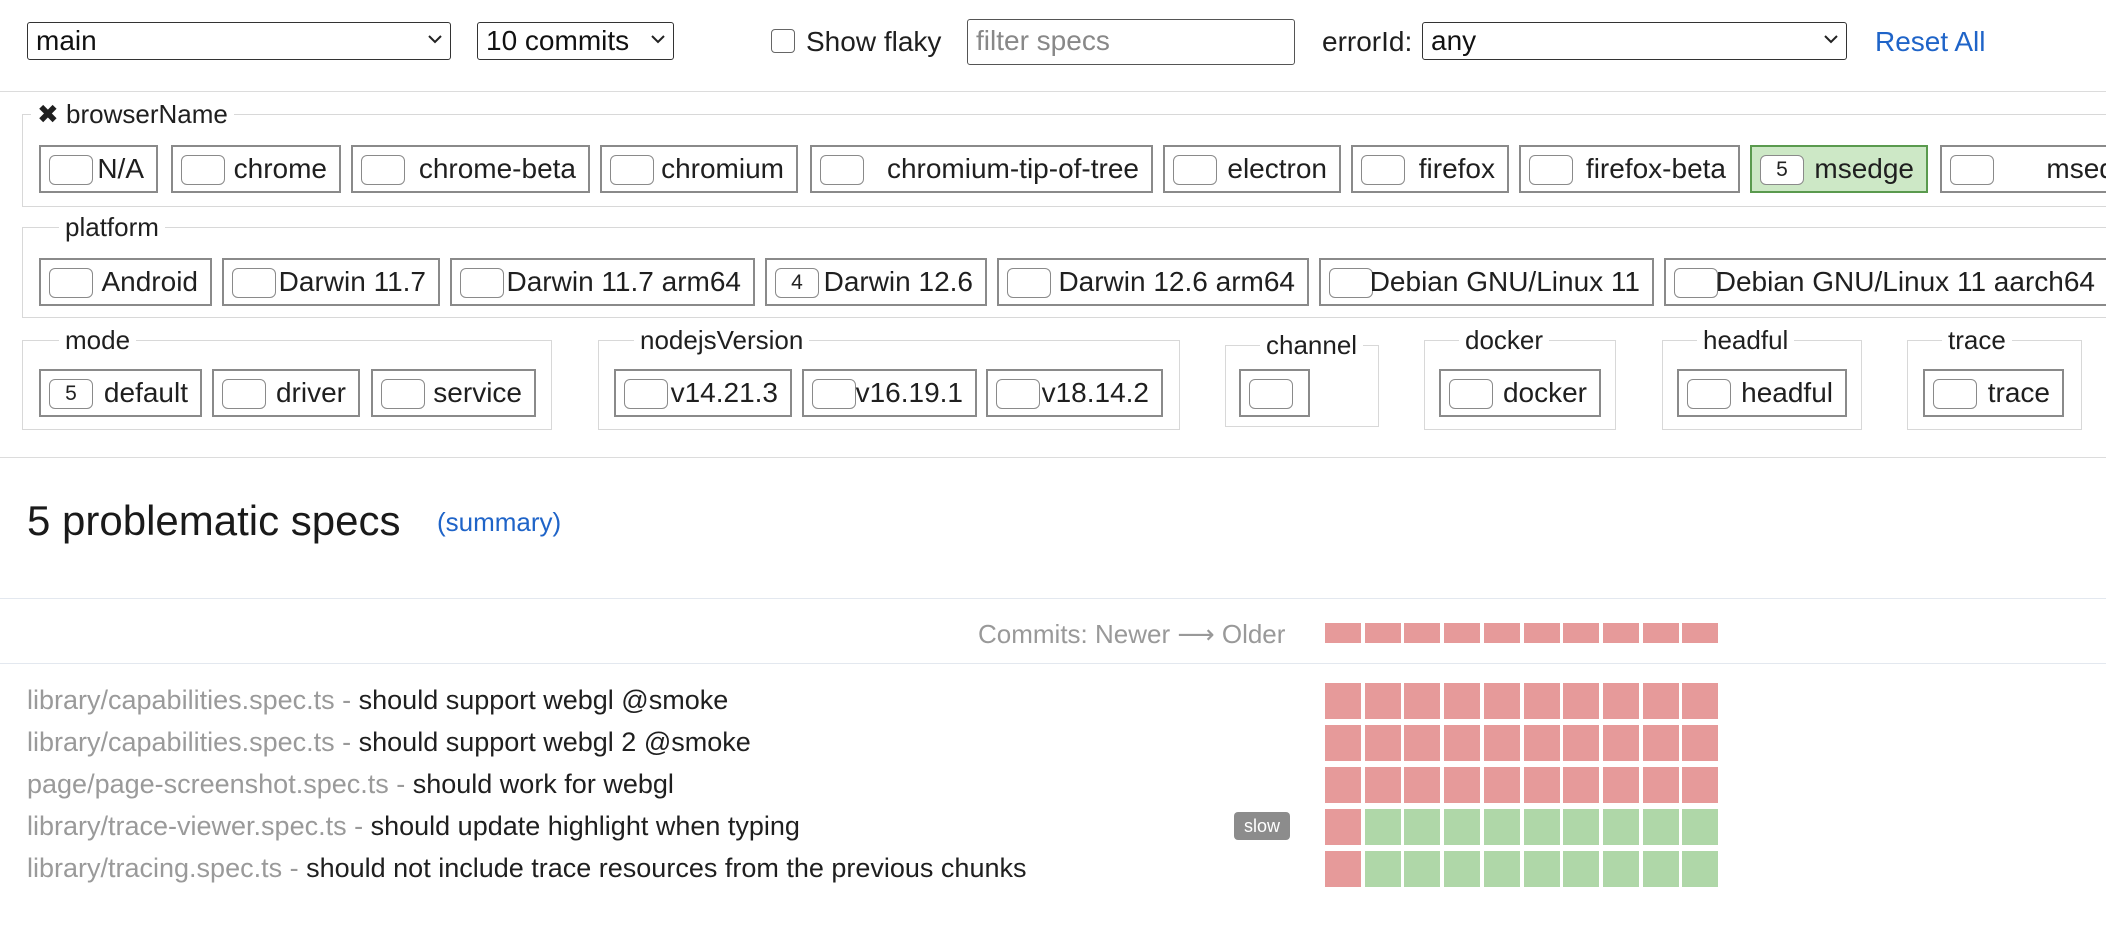 This screenshot has height=940, width=2106. What do you see at coordinates (1520, 393) in the screenshot?
I see `docker-chip-docker: docker` at bounding box center [1520, 393].